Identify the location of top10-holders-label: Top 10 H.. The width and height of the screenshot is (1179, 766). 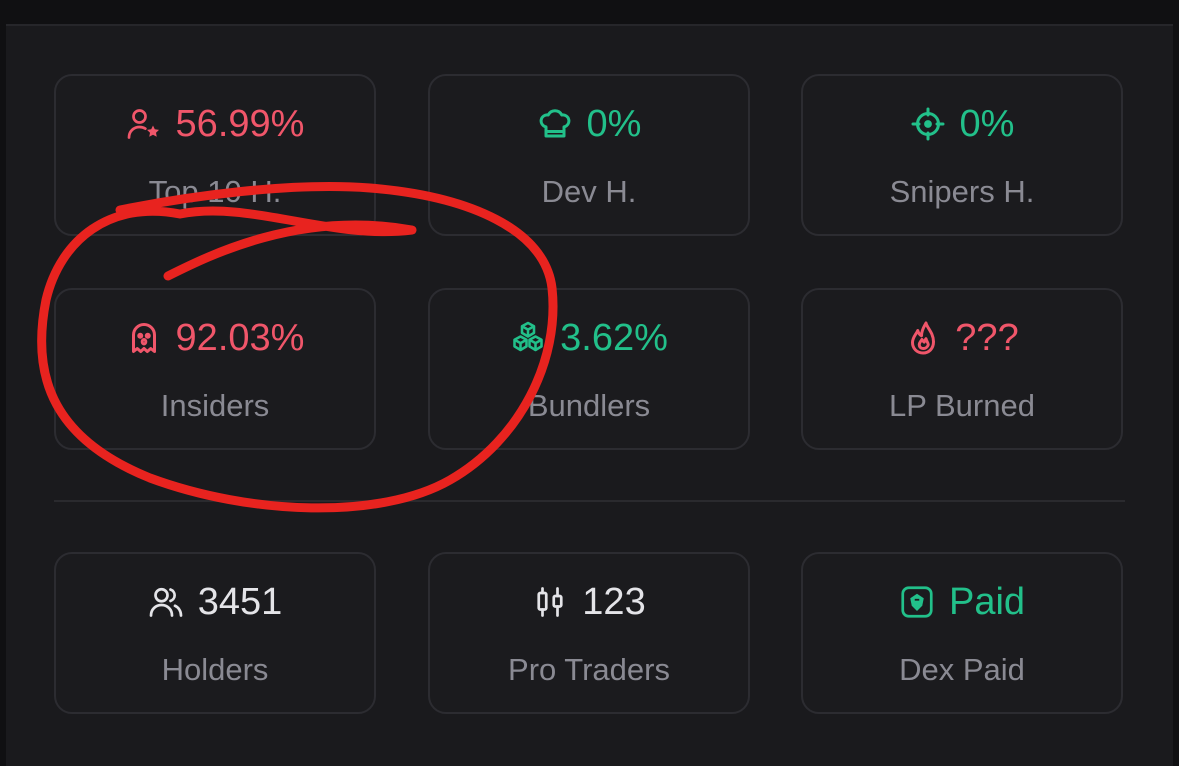
(215, 191).